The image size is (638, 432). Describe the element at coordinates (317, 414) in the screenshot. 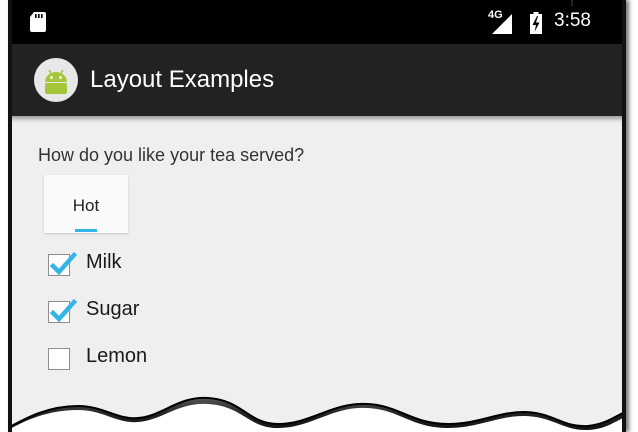

I see `torn-edge` at that location.